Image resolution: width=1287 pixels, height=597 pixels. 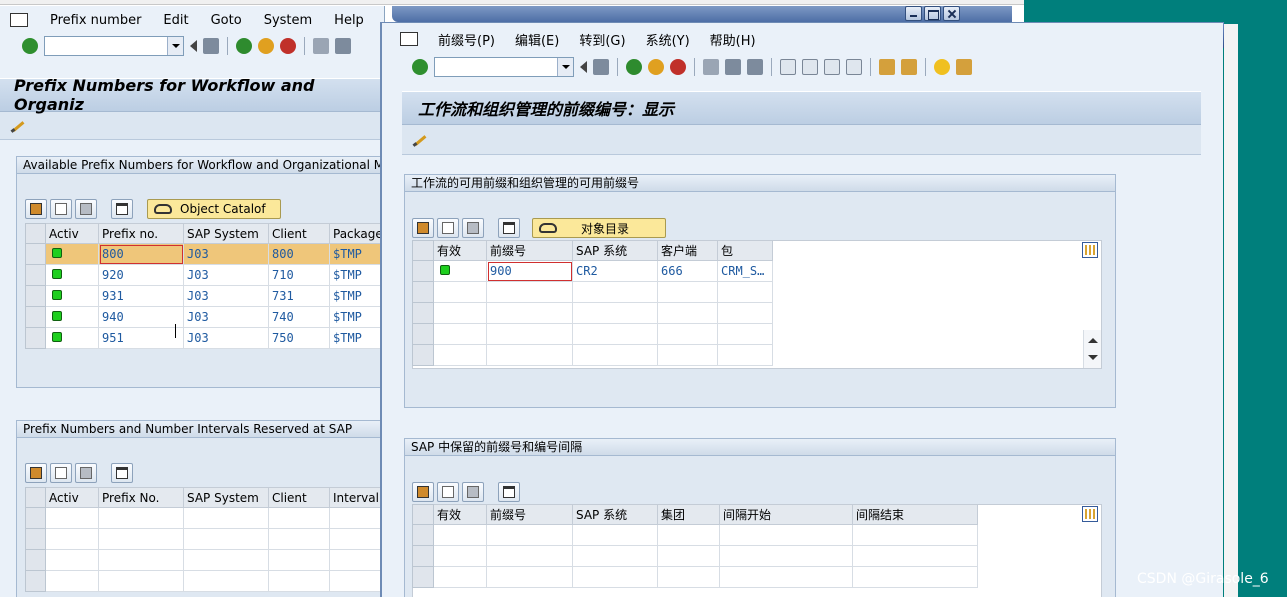 I want to click on menu-system: 系统(Y), so click(x=668, y=39).